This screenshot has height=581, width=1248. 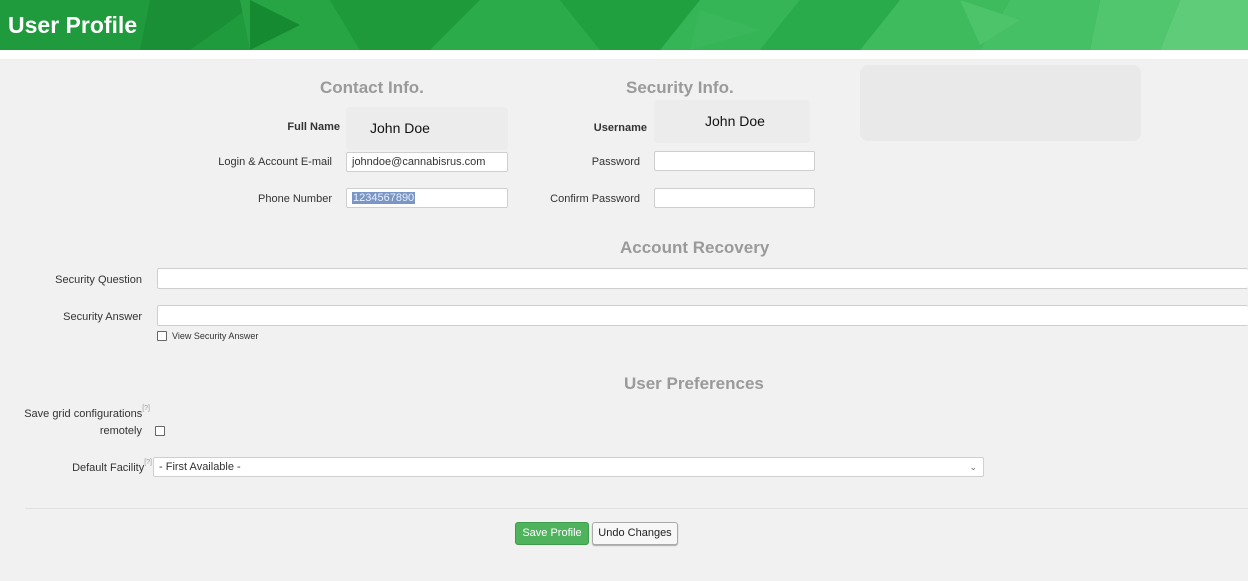 What do you see at coordinates (702, 278) in the screenshot?
I see `security-question-field` at bounding box center [702, 278].